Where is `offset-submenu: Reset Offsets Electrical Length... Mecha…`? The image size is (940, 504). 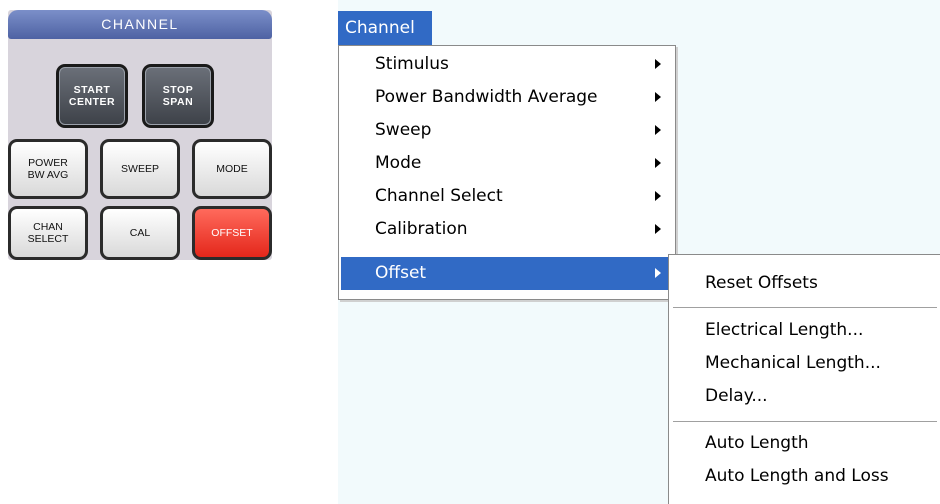 offset-submenu: Reset Offsets Electrical Length... Mecha… is located at coordinates (804, 379).